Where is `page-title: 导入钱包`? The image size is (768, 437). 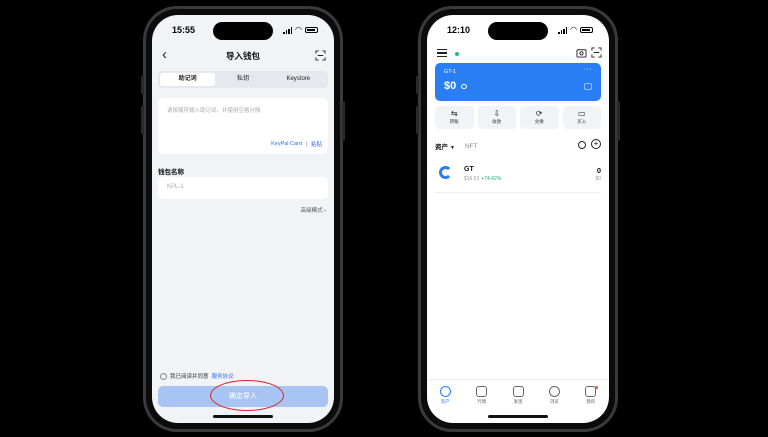 page-title: 导入钱包 is located at coordinates (242, 56).